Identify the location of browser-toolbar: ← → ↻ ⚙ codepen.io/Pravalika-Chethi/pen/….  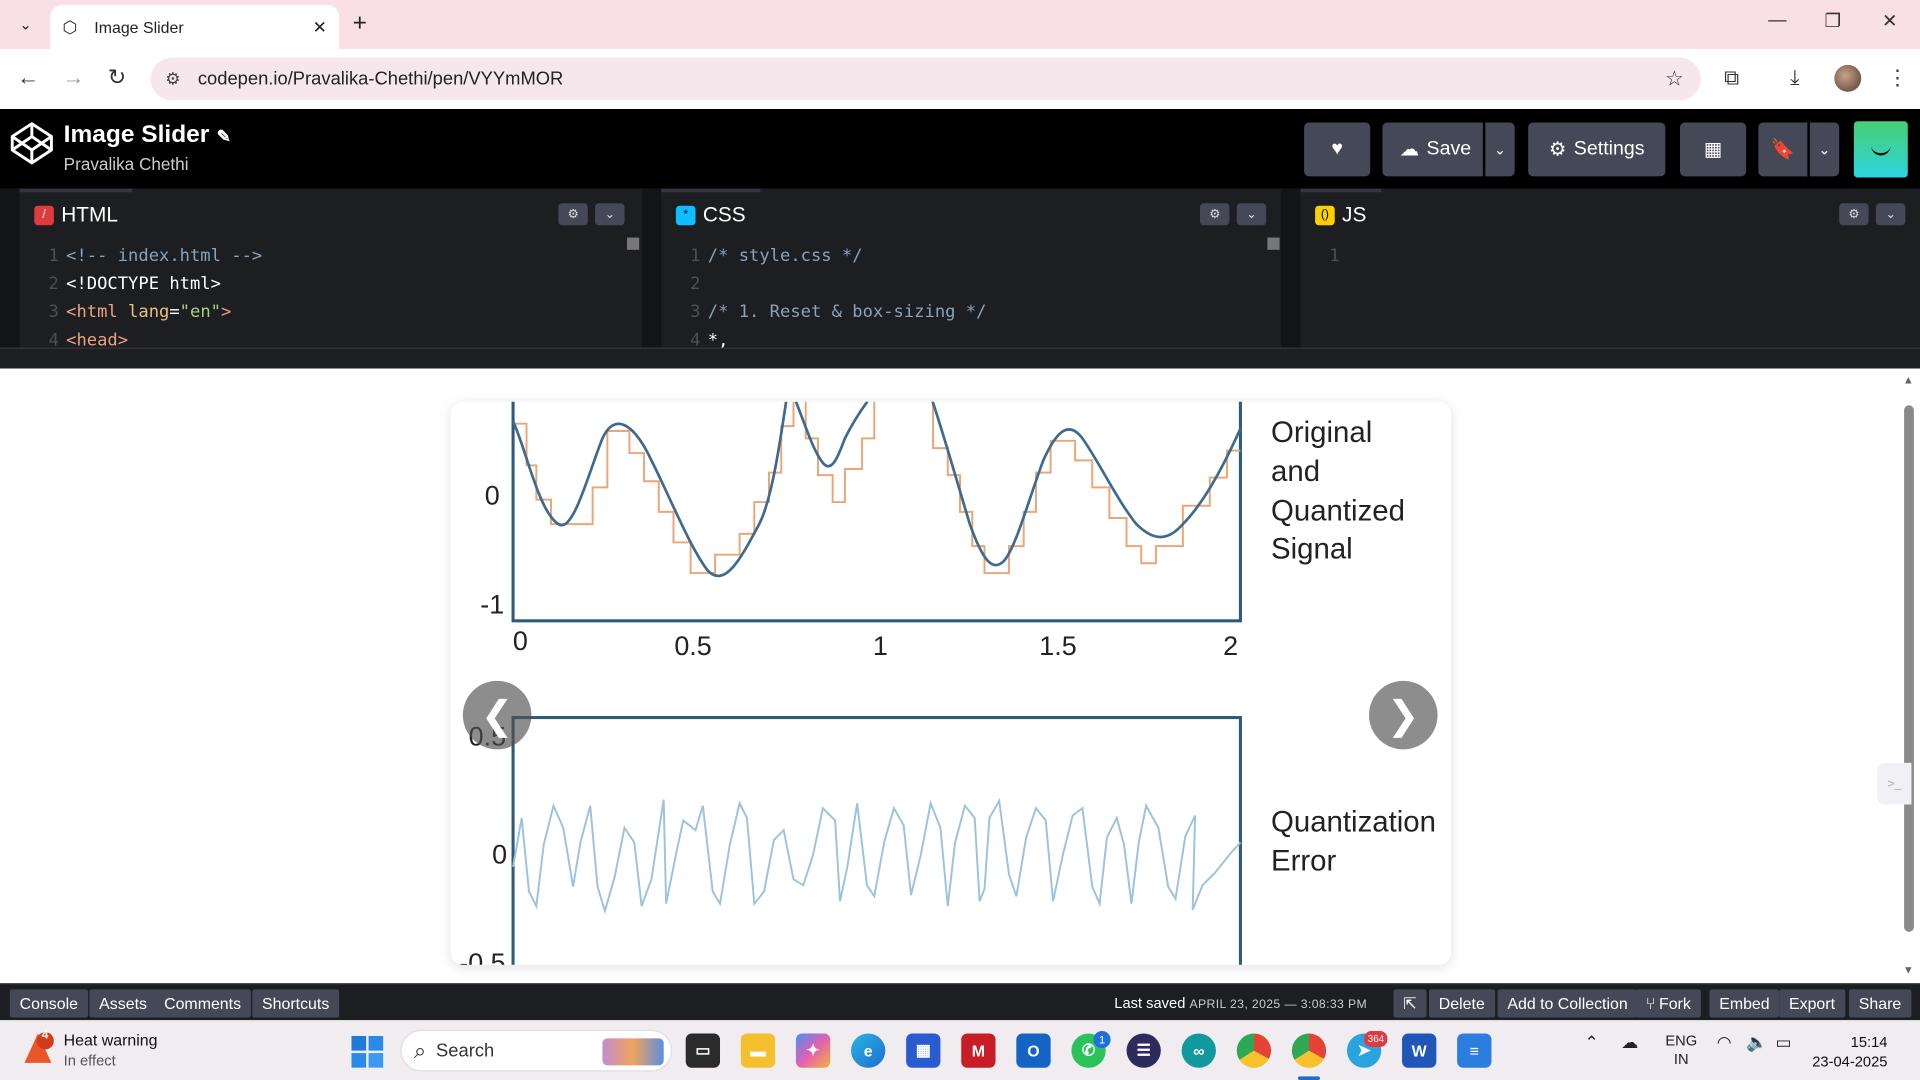
(960, 78).